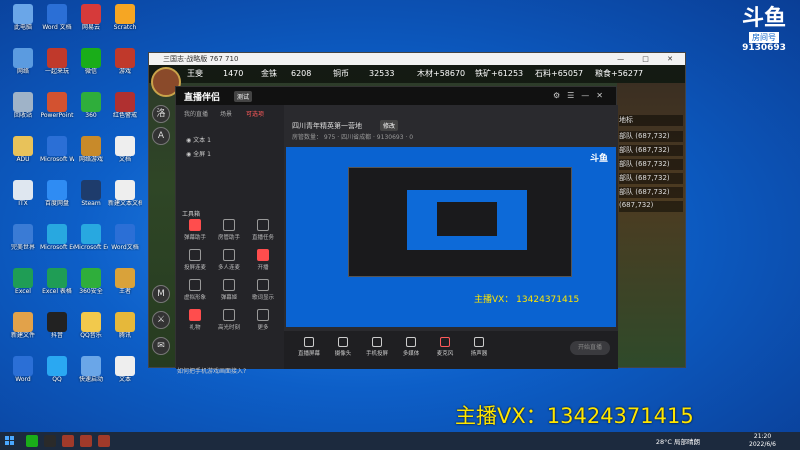 This screenshot has width=800, height=450. Describe the element at coordinates (343, 347) in the screenshot. I see `camera-button: 摄像头` at that location.